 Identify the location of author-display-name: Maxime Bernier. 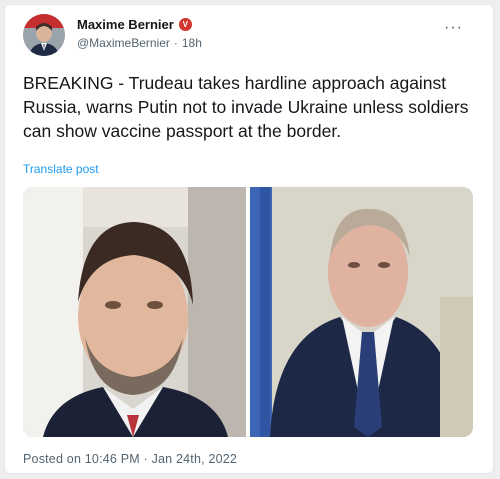
(125, 24).